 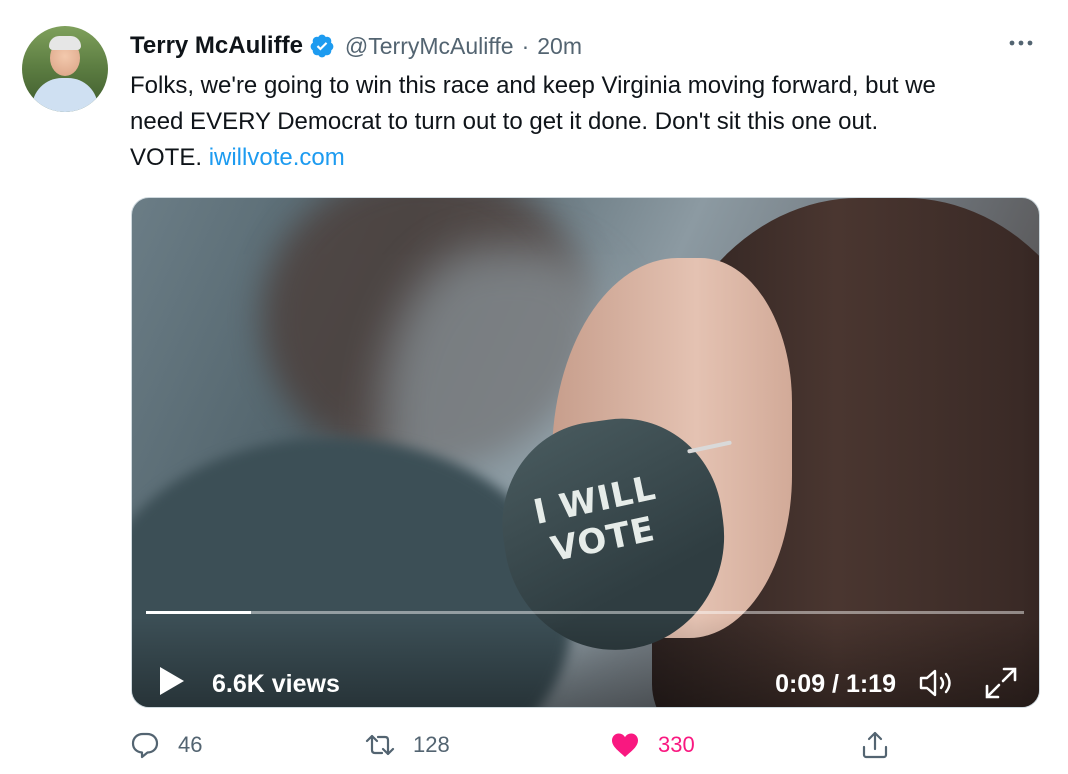 What do you see at coordinates (875, 745) in the screenshot?
I see `share-icon` at bounding box center [875, 745].